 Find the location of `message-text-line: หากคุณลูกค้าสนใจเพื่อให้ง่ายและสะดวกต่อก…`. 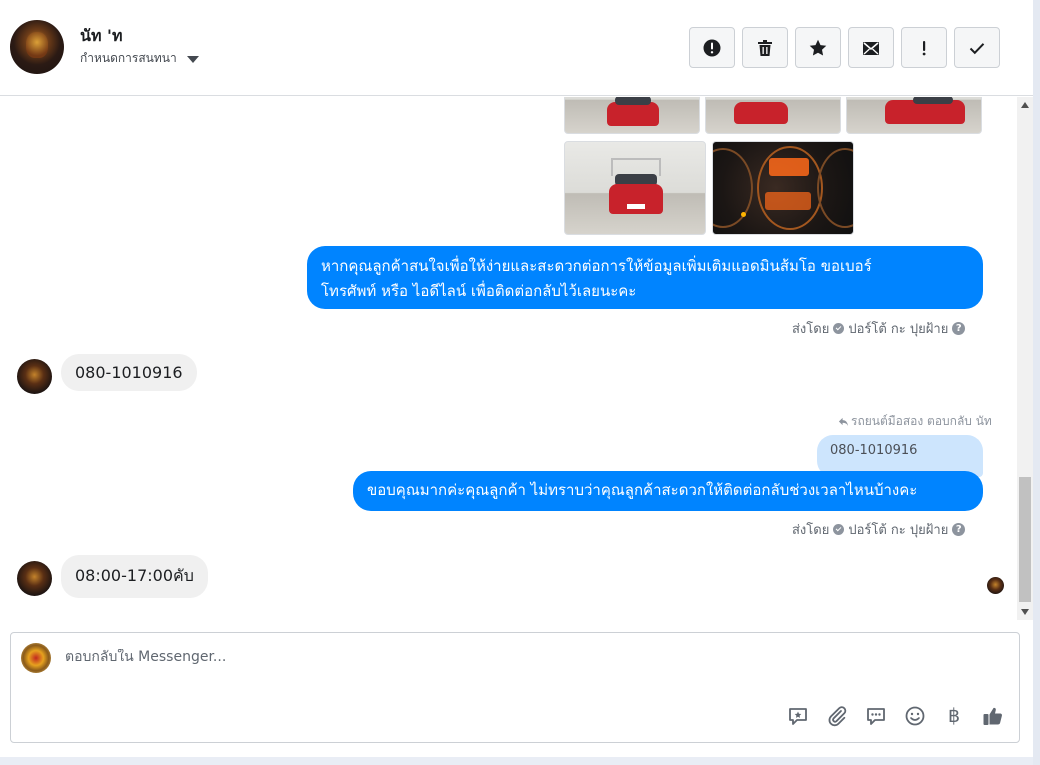

message-text-line: หากคุณลูกค้าสนใจเพื่อให้ง่ายและสะดวกต่อก… is located at coordinates (596, 266).